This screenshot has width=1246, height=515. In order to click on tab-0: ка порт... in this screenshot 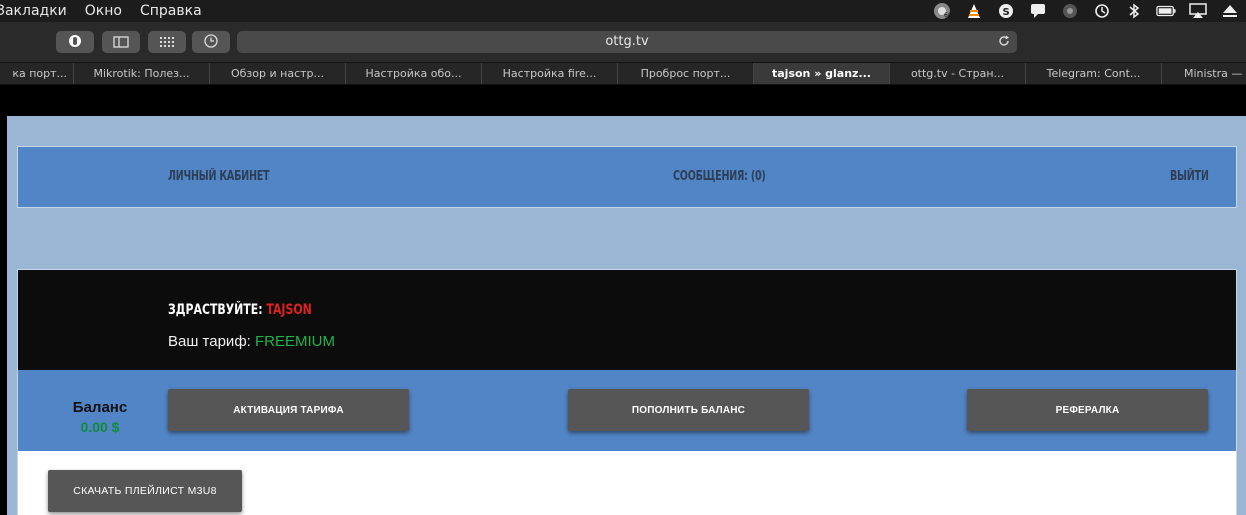, I will do `click(37, 73)`.